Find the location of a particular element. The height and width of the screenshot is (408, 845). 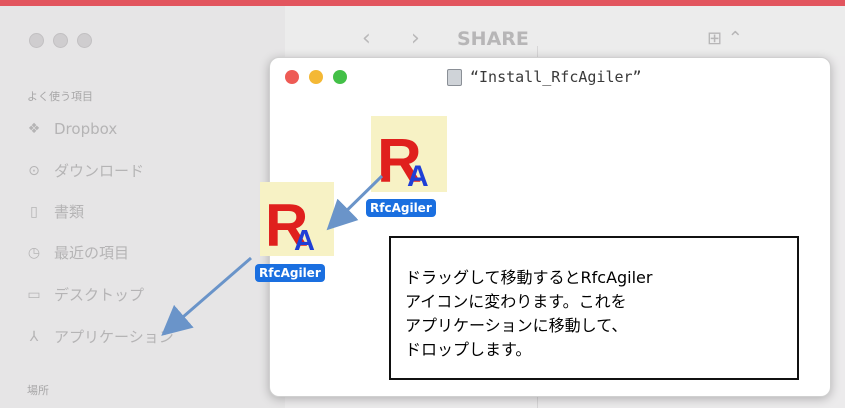

desktop-icon: ▭ is located at coordinates (34, 294).